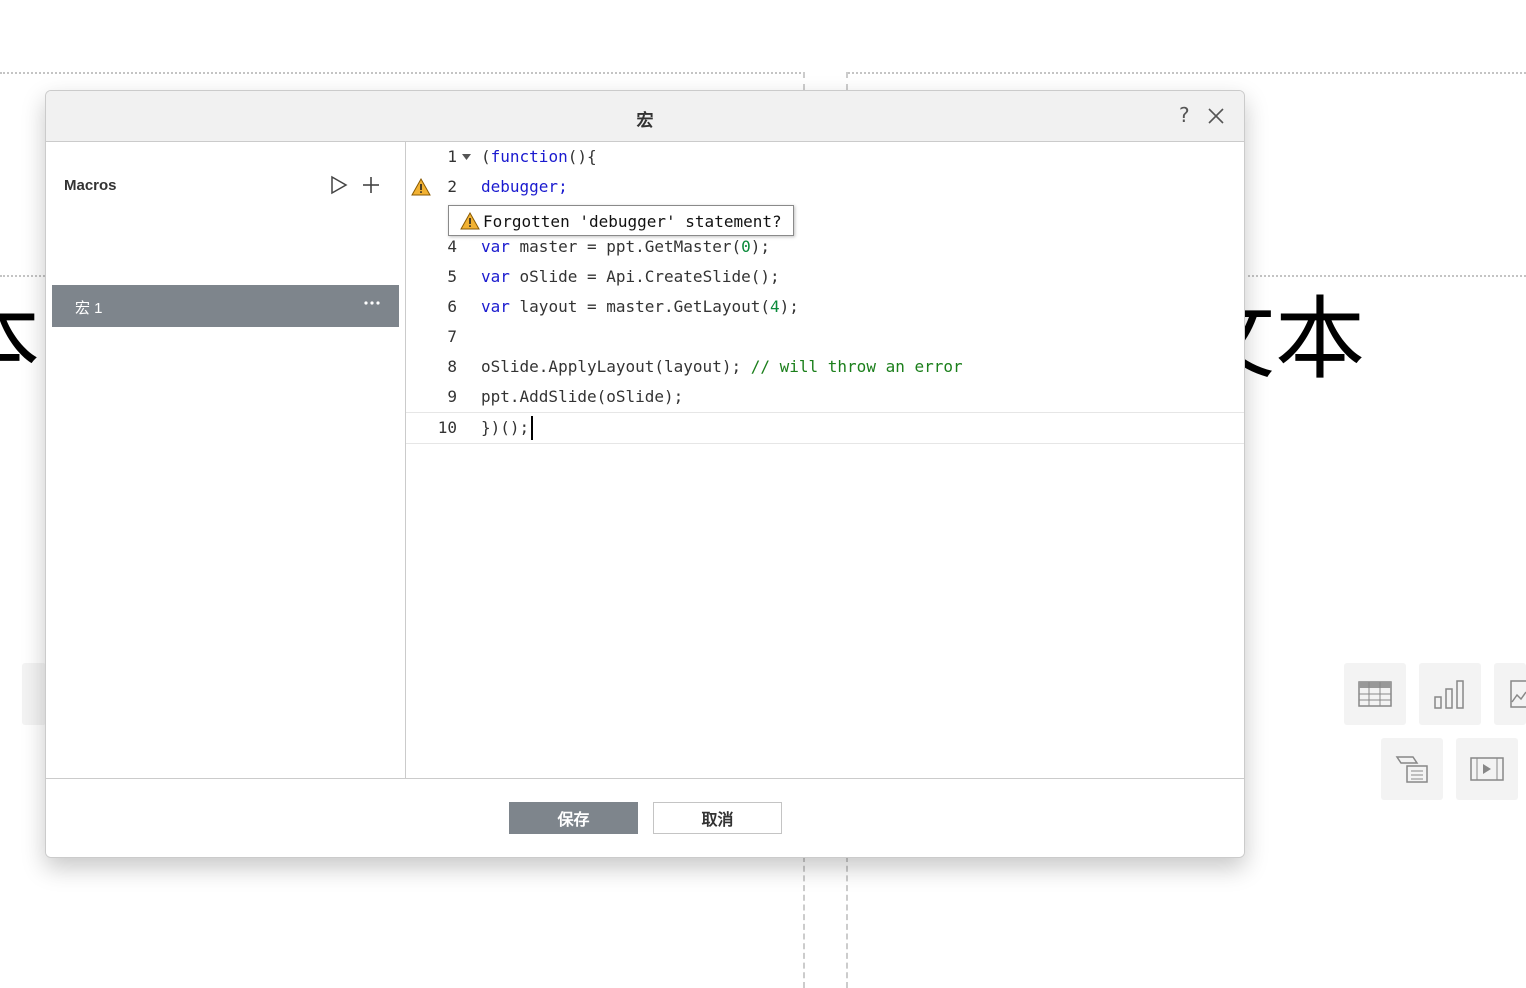 The height and width of the screenshot is (988, 1526). What do you see at coordinates (582, 396) in the screenshot?
I see `code-text: ppt.AddSlide(oSlide);` at bounding box center [582, 396].